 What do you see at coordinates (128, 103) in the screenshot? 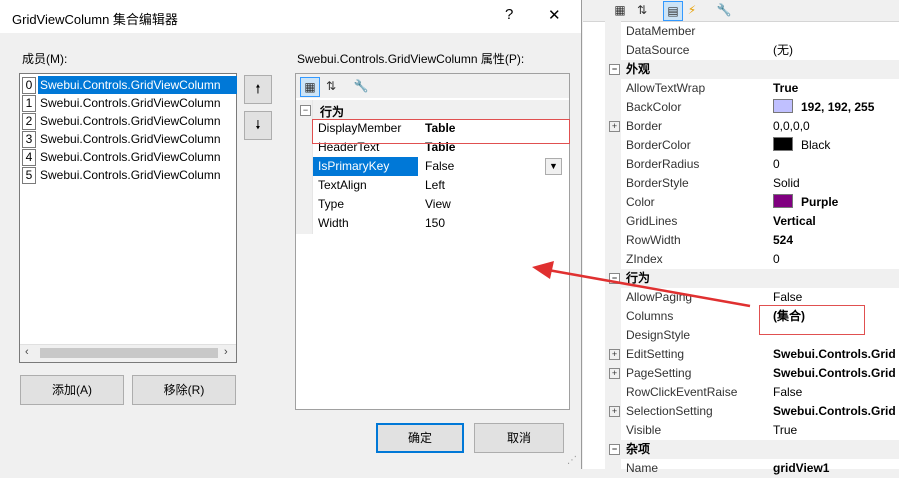
I see `list-item: 1 Swebui.Controls.GridViewColumn` at bounding box center [128, 103].